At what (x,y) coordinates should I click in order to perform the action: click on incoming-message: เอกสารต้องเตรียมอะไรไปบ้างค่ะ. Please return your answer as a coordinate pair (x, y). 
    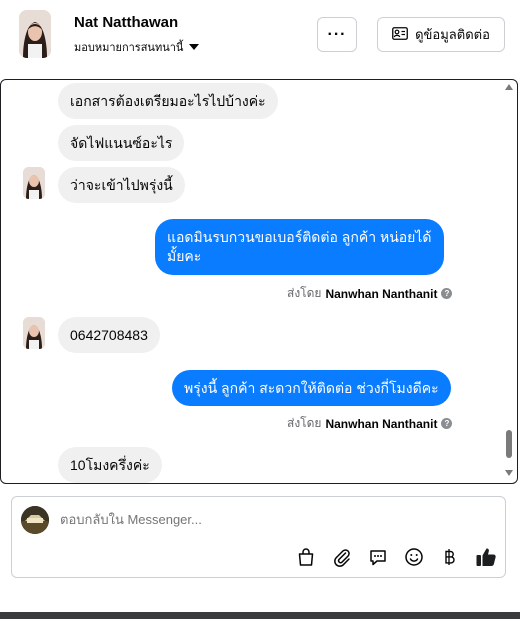
    Looking at the image, I should click on (168, 101).